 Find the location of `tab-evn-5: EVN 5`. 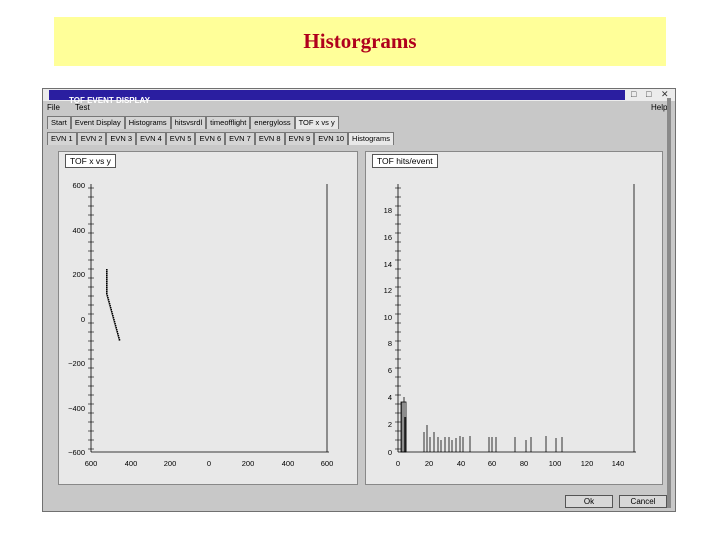

tab-evn-5: EVN 5 is located at coordinates (180, 138).